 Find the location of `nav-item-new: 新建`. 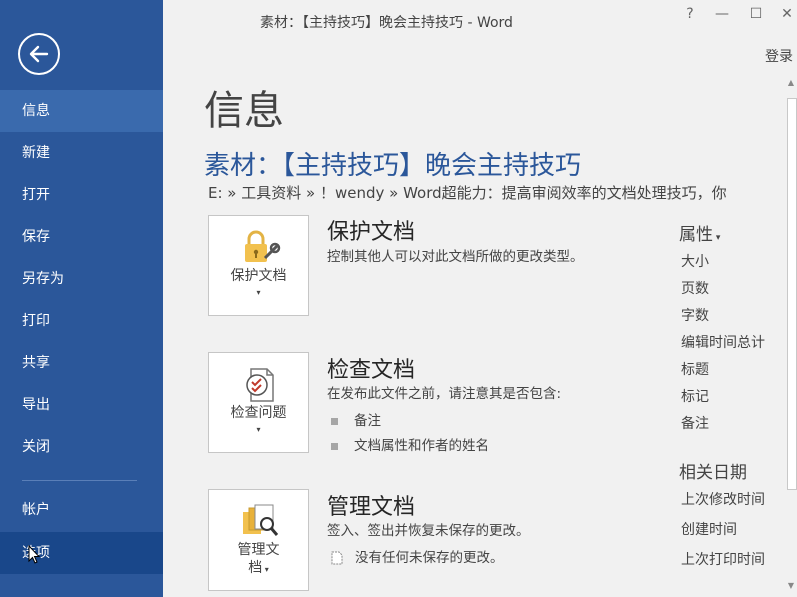

nav-item-new: 新建 is located at coordinates (81, 153).